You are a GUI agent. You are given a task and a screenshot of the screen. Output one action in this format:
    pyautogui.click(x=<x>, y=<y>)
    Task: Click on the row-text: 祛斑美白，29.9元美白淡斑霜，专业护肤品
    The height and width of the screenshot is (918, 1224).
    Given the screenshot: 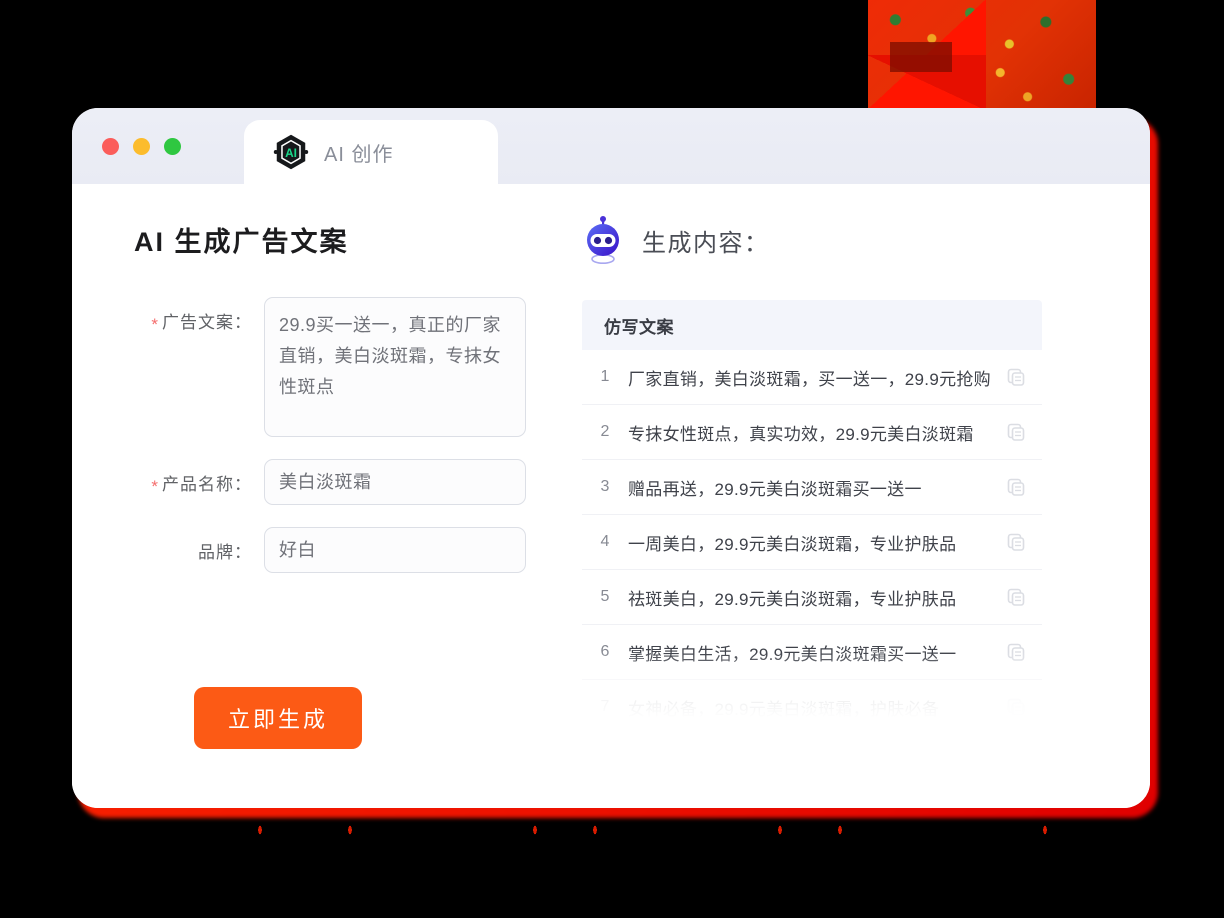 What is the action you would take?
    pyautogui.click(x=792, y=599)
    